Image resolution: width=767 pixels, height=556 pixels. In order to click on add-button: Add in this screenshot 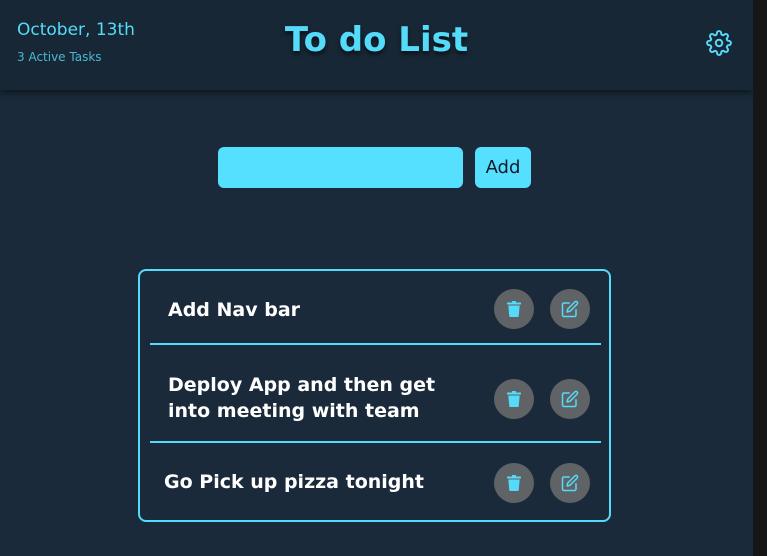, I will do `click(503, 167)`.